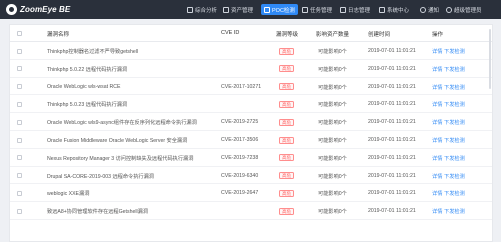 This screenshot has width=501, height=242. I want to click on nav-label: 资产管理, so click(242, 10).